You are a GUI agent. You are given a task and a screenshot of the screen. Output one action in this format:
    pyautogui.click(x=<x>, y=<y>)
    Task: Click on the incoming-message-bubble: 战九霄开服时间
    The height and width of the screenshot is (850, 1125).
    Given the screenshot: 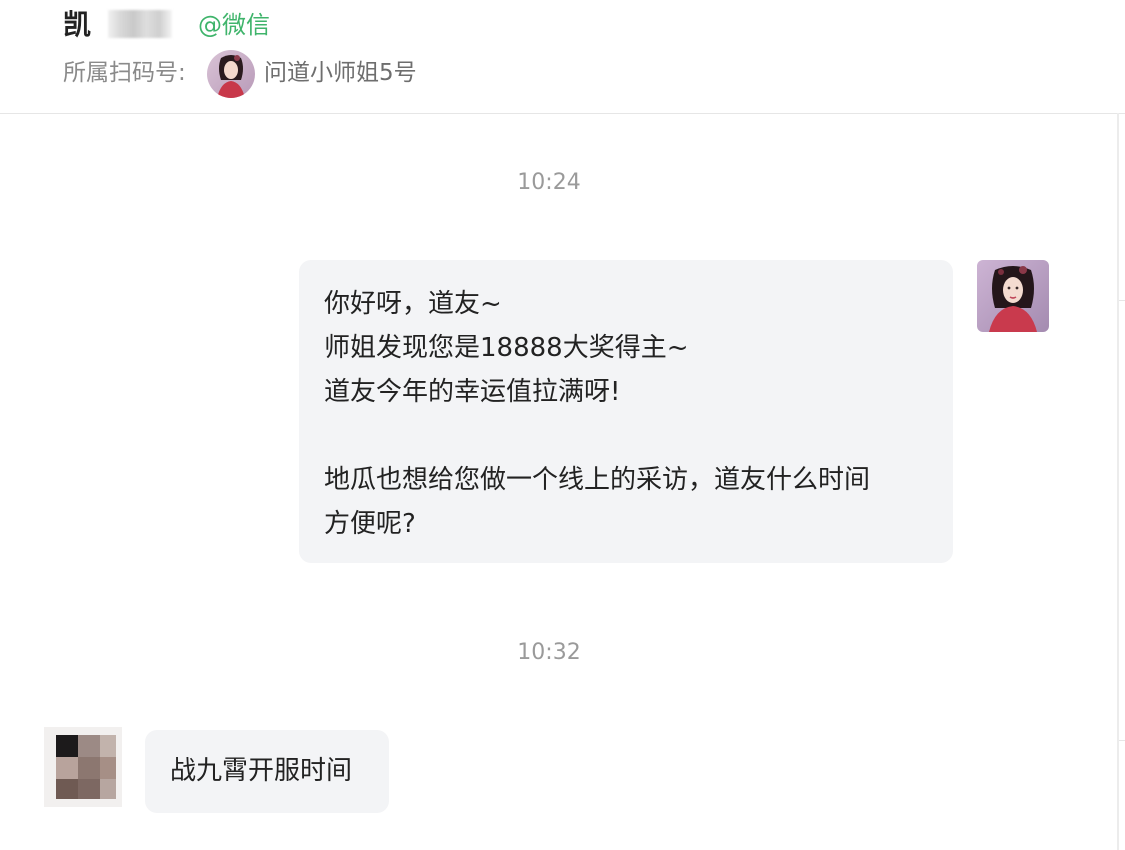 What is the action you would take?
    pyautogui.click(x=267, y=771)
    